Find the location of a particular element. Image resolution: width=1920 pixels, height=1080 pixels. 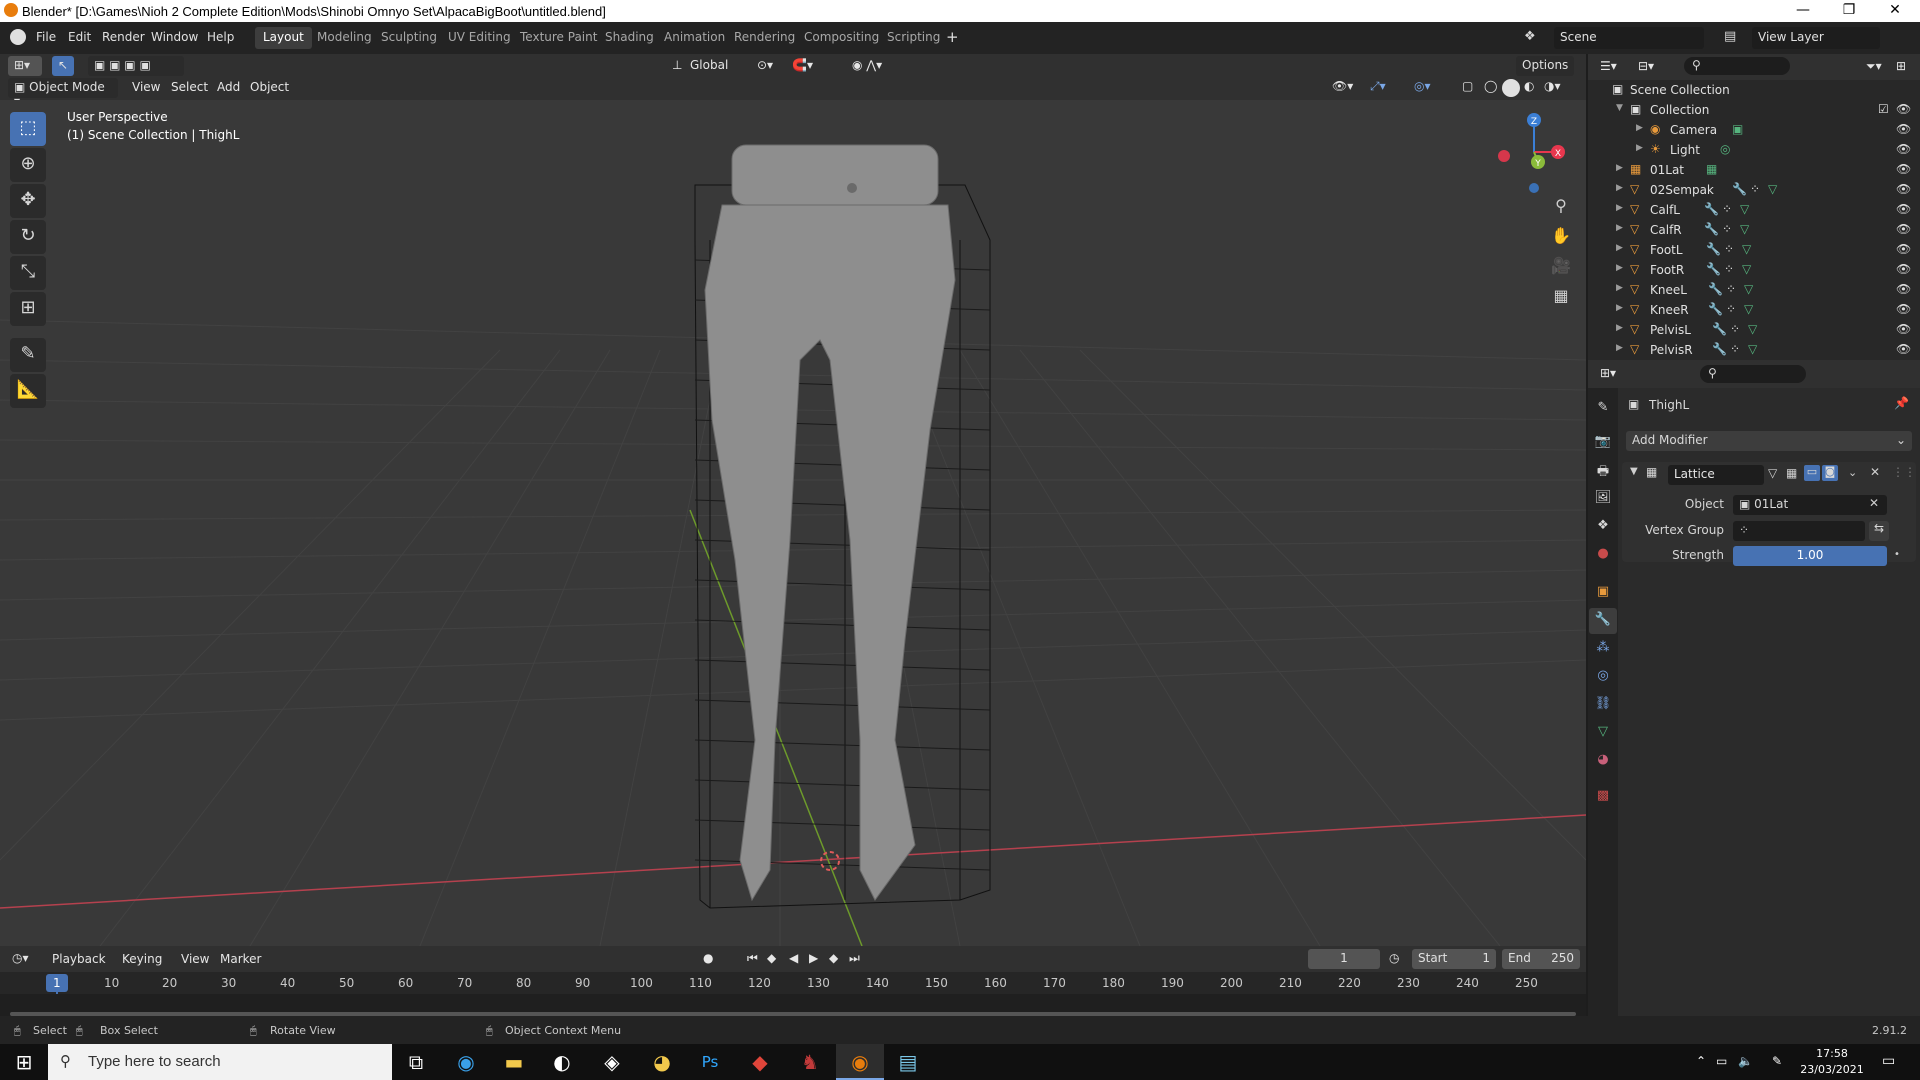

play-reverse-icon: ◀ is located at coordinates (793, 958).